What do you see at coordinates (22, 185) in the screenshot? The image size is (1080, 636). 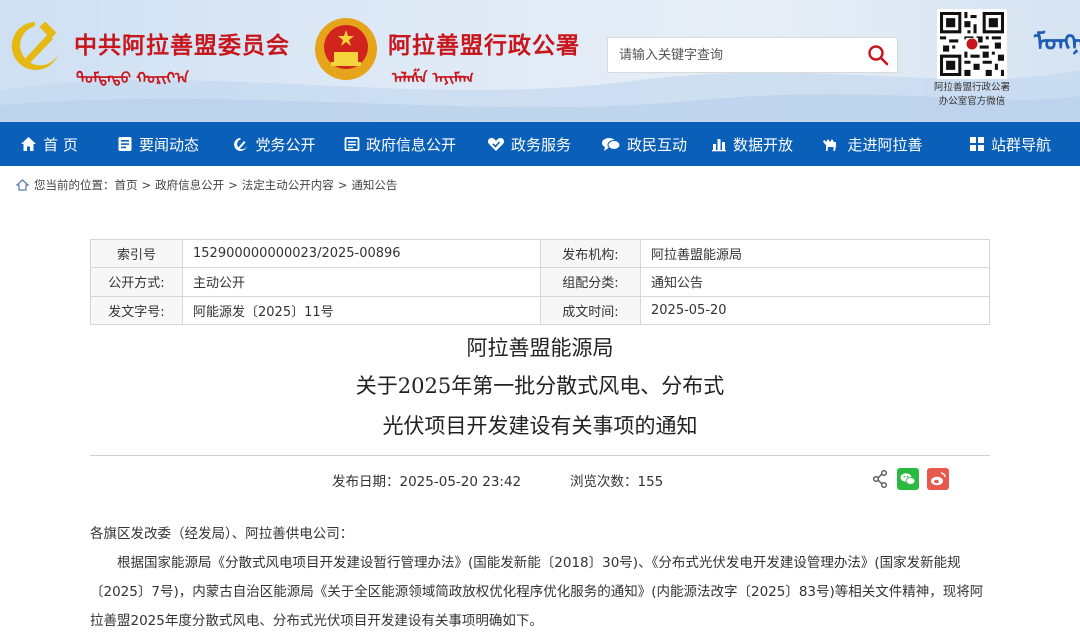 I see `home-location-icon` at bounding box center [22, 185].